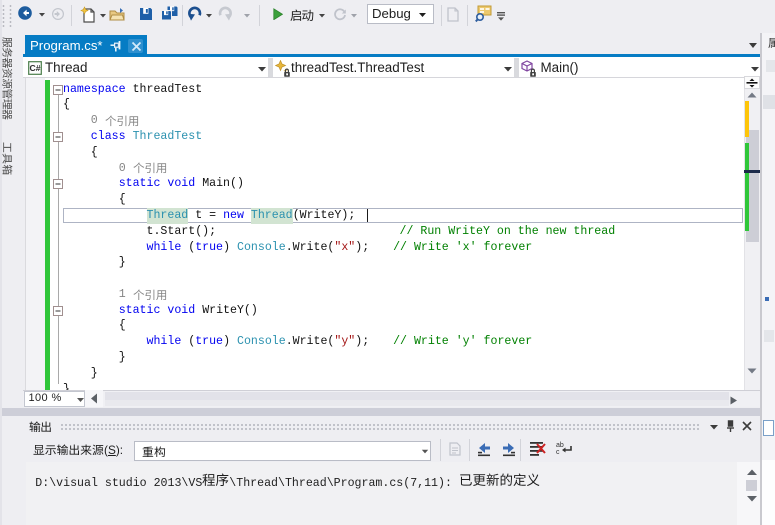  What do you see at coordinates (560, 445) in the screenshot?
I see `svg-text: ab` at bounding box center [560, 445].